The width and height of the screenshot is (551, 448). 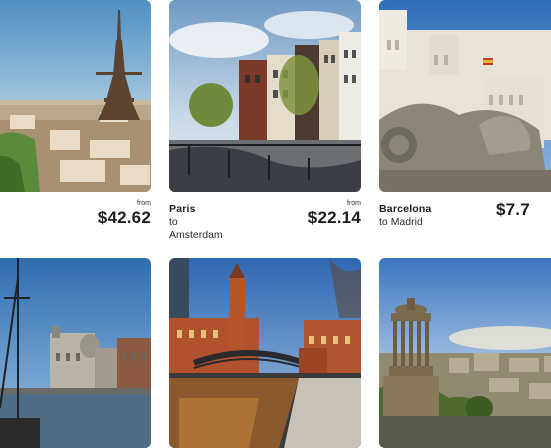 What do you see at coordinates (513, 209) in the screenshot?
I see `price: $7.7` at bounding box center [513, 209].